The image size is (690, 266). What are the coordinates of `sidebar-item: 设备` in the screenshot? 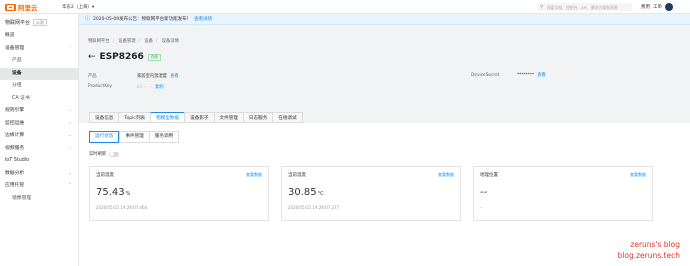 It's located at (39, 73).